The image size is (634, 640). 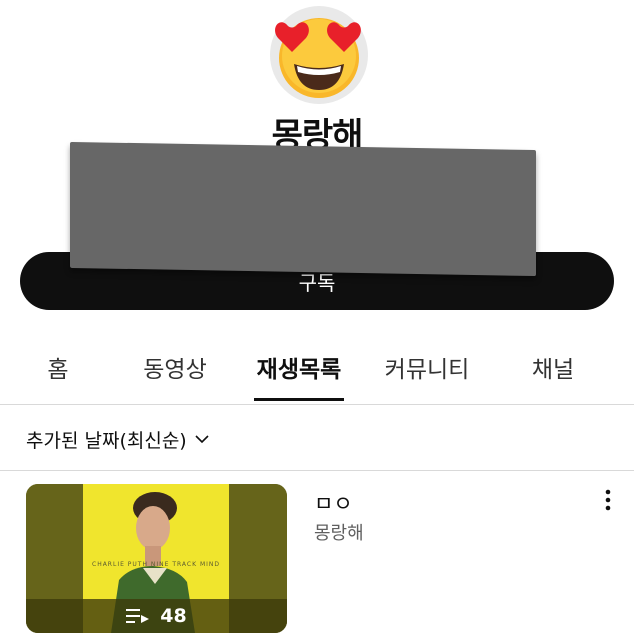 I want to click on tab-community: 커뮤니티, so click(x=427, y=372).